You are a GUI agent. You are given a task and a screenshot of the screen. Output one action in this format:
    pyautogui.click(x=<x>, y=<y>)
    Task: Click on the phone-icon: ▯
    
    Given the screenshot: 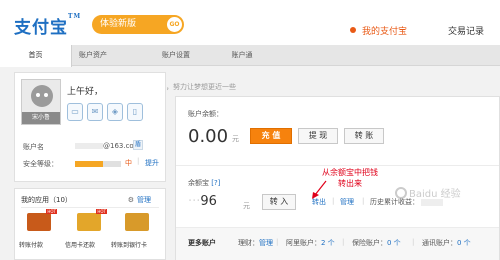 What is the action you would take?
    pyautogui.click(x=135, y=112)
    